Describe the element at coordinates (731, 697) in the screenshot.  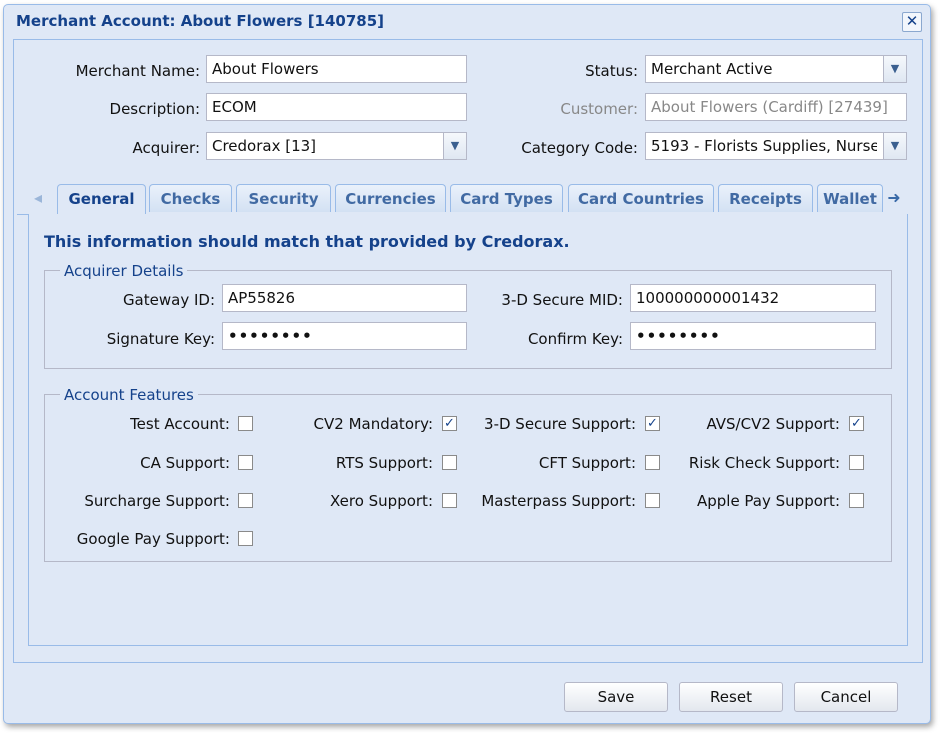
I see `reset-button: Reset` at that location.